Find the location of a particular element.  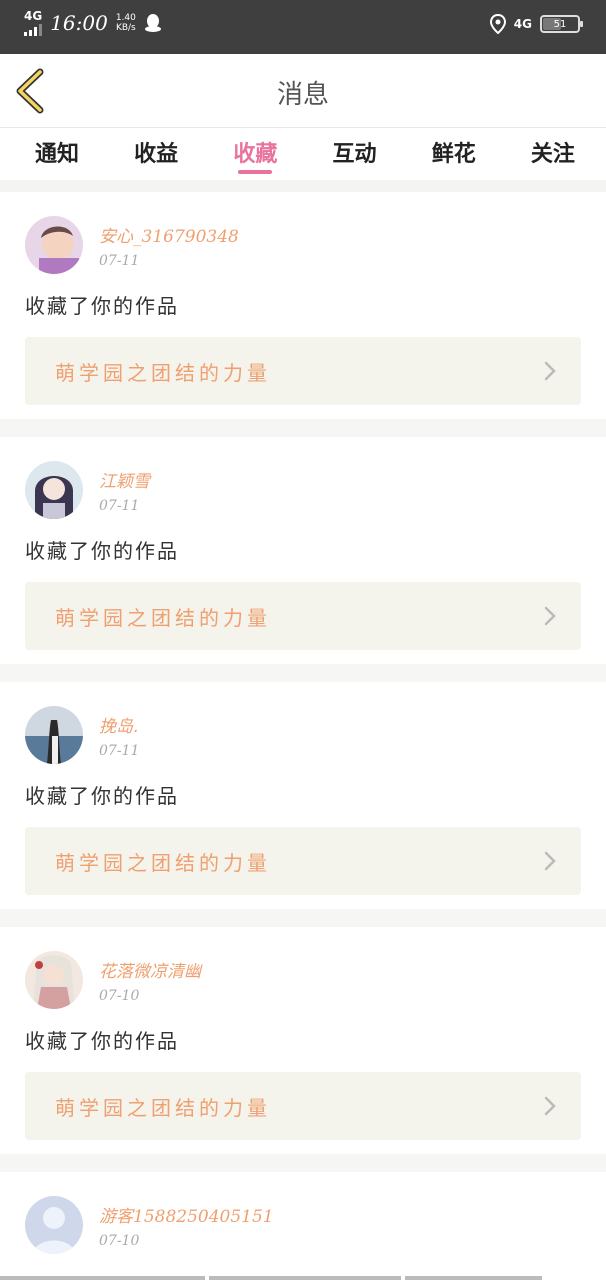

tab-bar: 通知 收益 收藏 互动 鲜花 关注 is located at coordinates (303, 154).